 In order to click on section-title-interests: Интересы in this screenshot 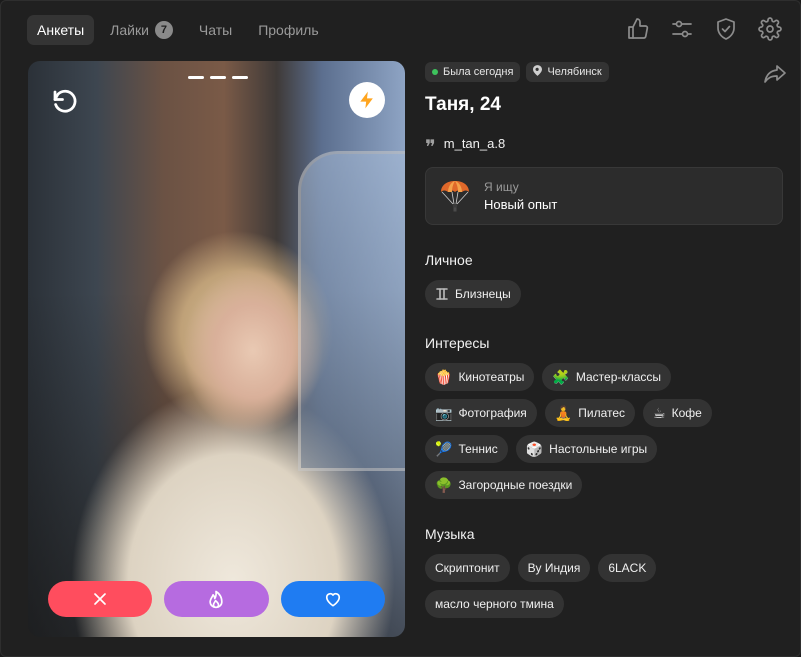, I will do `click(457, 343)`.